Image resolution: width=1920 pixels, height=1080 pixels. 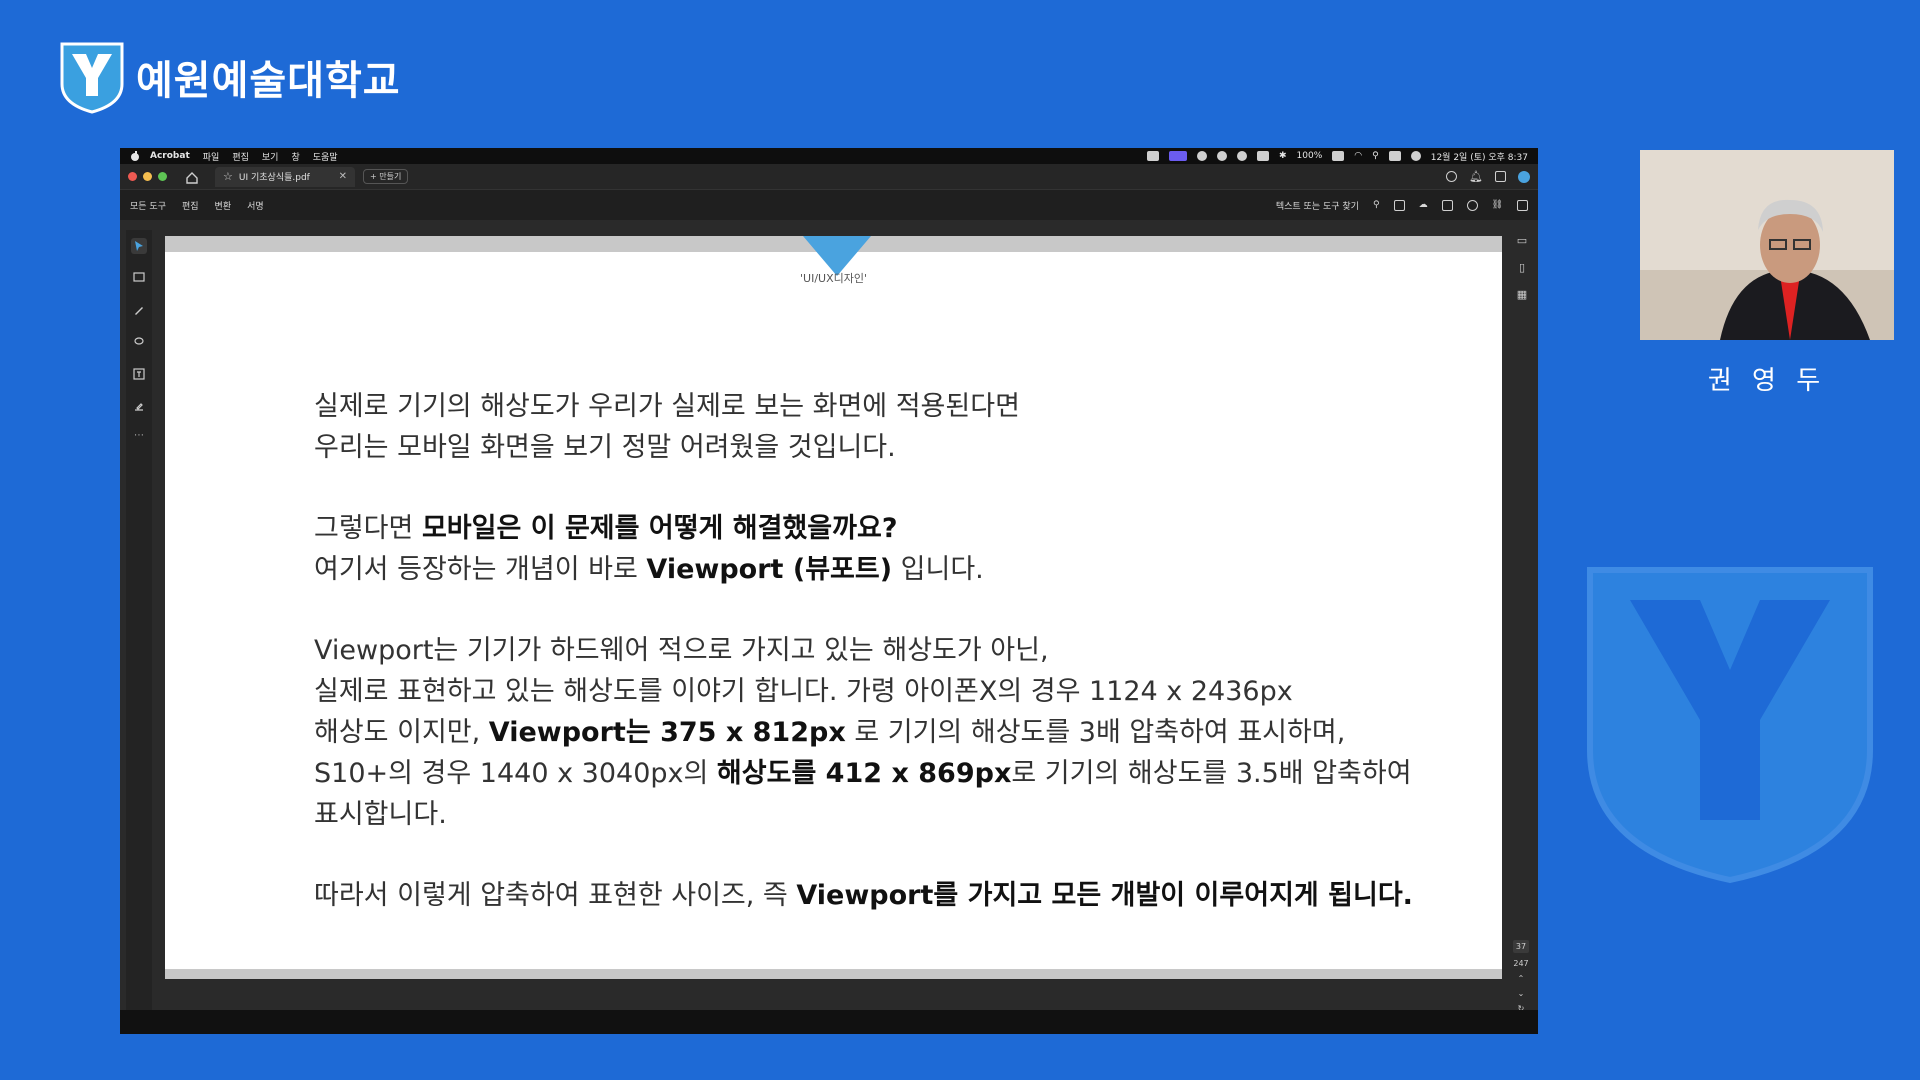 What do you see at coordinates (1394, 156) in the screenshot?
I see `control-center-icon` at bounding box center [1394, 156].